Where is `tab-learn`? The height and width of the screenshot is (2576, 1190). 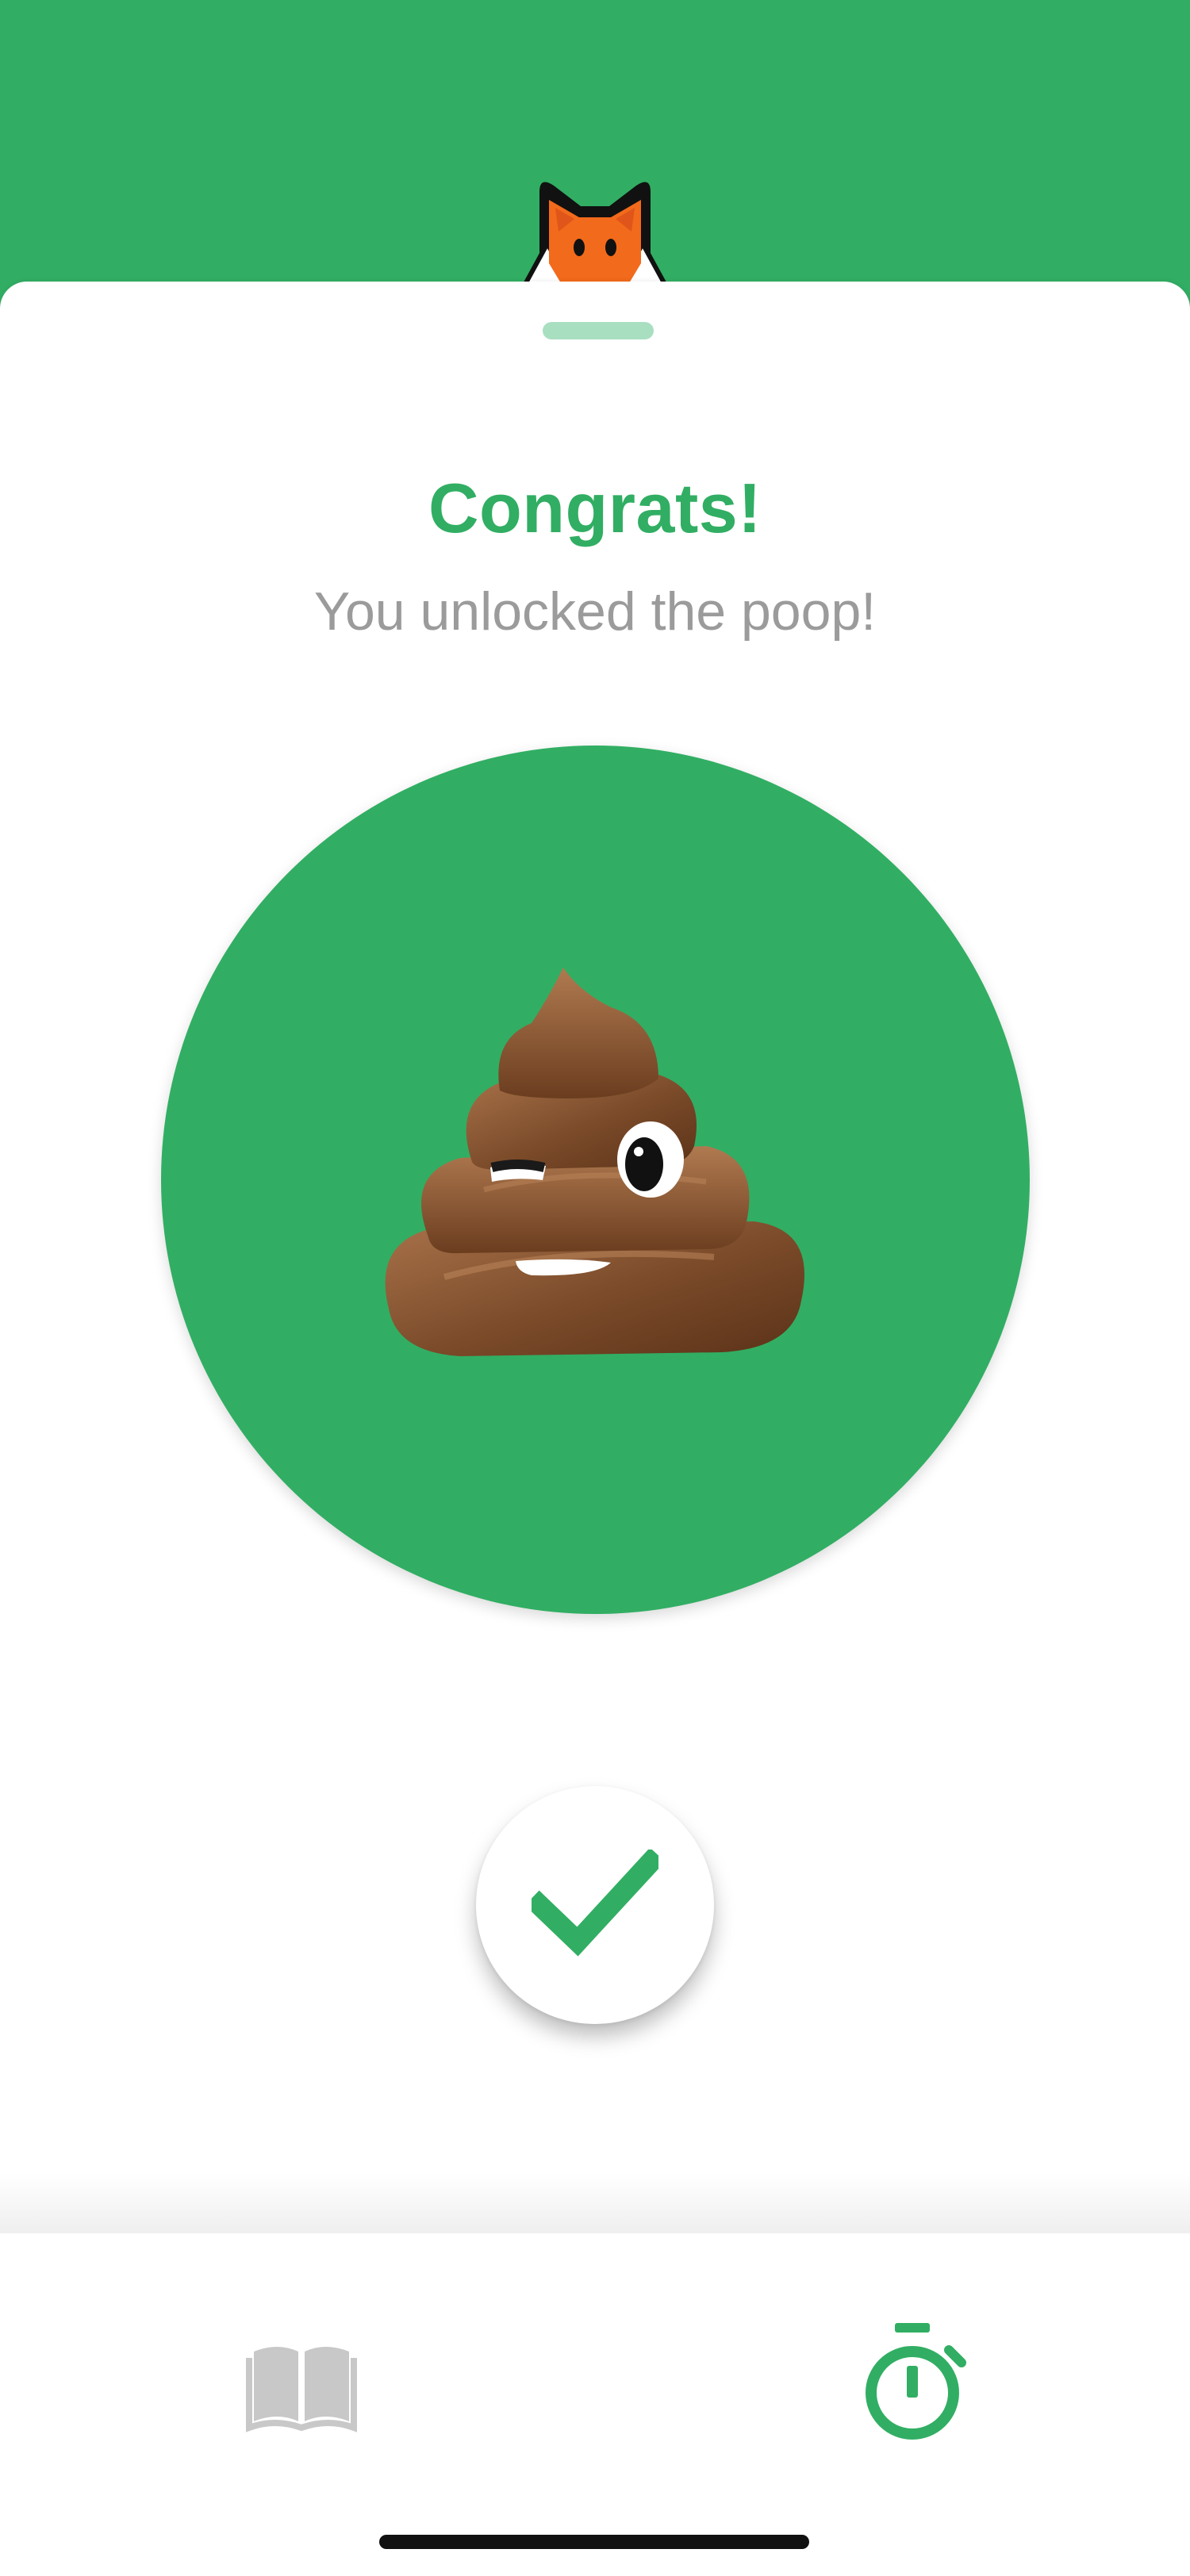 tab-learn is located at coordinates (301, 2384).